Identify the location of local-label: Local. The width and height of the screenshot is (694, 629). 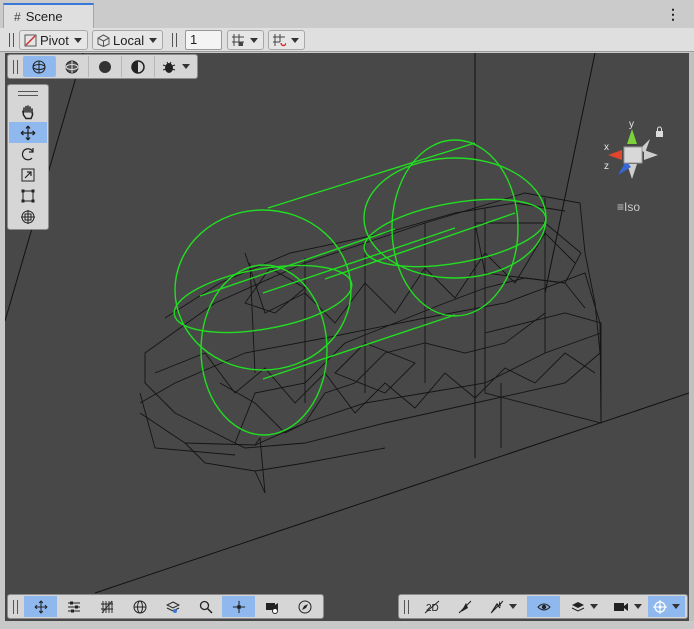
(129, 40).